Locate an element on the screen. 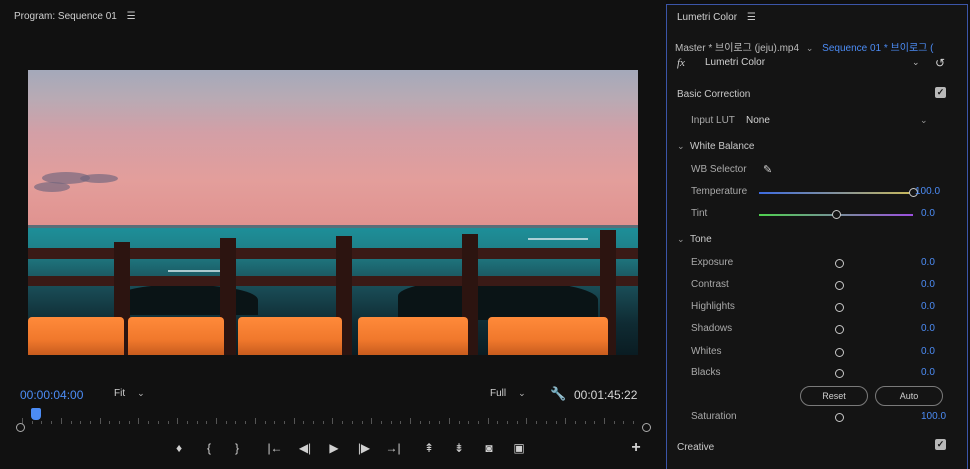  extract-icon: ⇟ is located at coordinates (459, 448).